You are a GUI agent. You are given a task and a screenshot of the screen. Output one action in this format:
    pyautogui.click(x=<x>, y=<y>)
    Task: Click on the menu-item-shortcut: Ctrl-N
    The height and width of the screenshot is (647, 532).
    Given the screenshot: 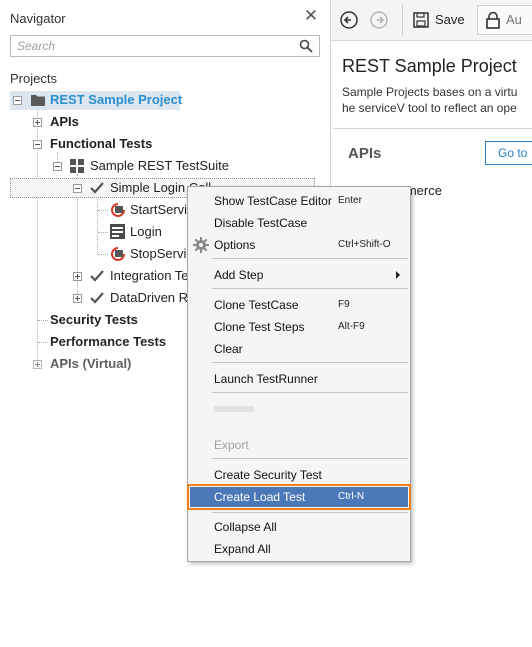 What is the action you would take?
    pyautogui.click(x=351, y=496)
    